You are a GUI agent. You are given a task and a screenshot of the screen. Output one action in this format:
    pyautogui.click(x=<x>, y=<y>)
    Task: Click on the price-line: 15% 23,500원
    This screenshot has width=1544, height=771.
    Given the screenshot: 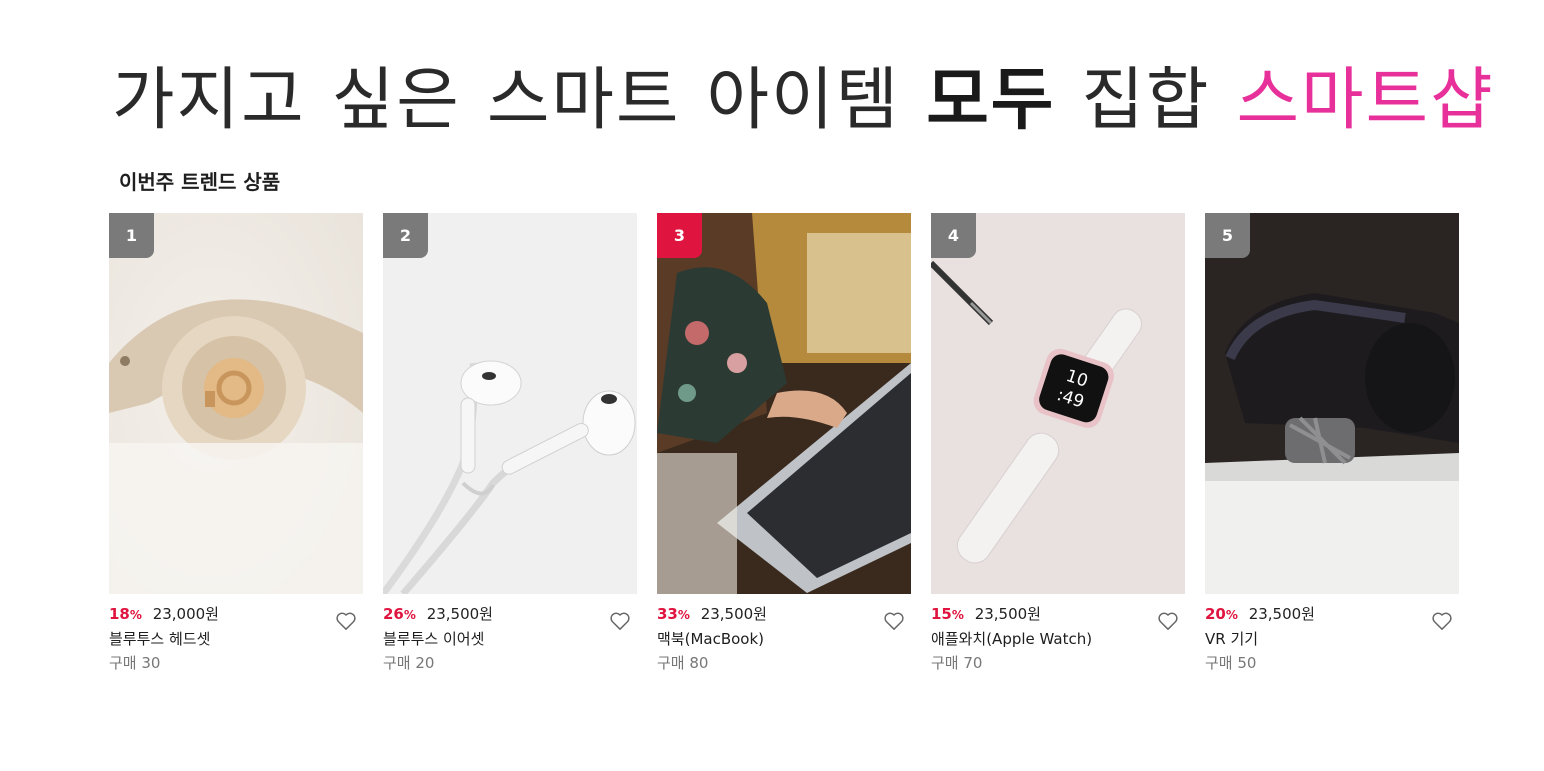 What is the action you would take?
    pyautogui.click(x=1058, y=614)
    